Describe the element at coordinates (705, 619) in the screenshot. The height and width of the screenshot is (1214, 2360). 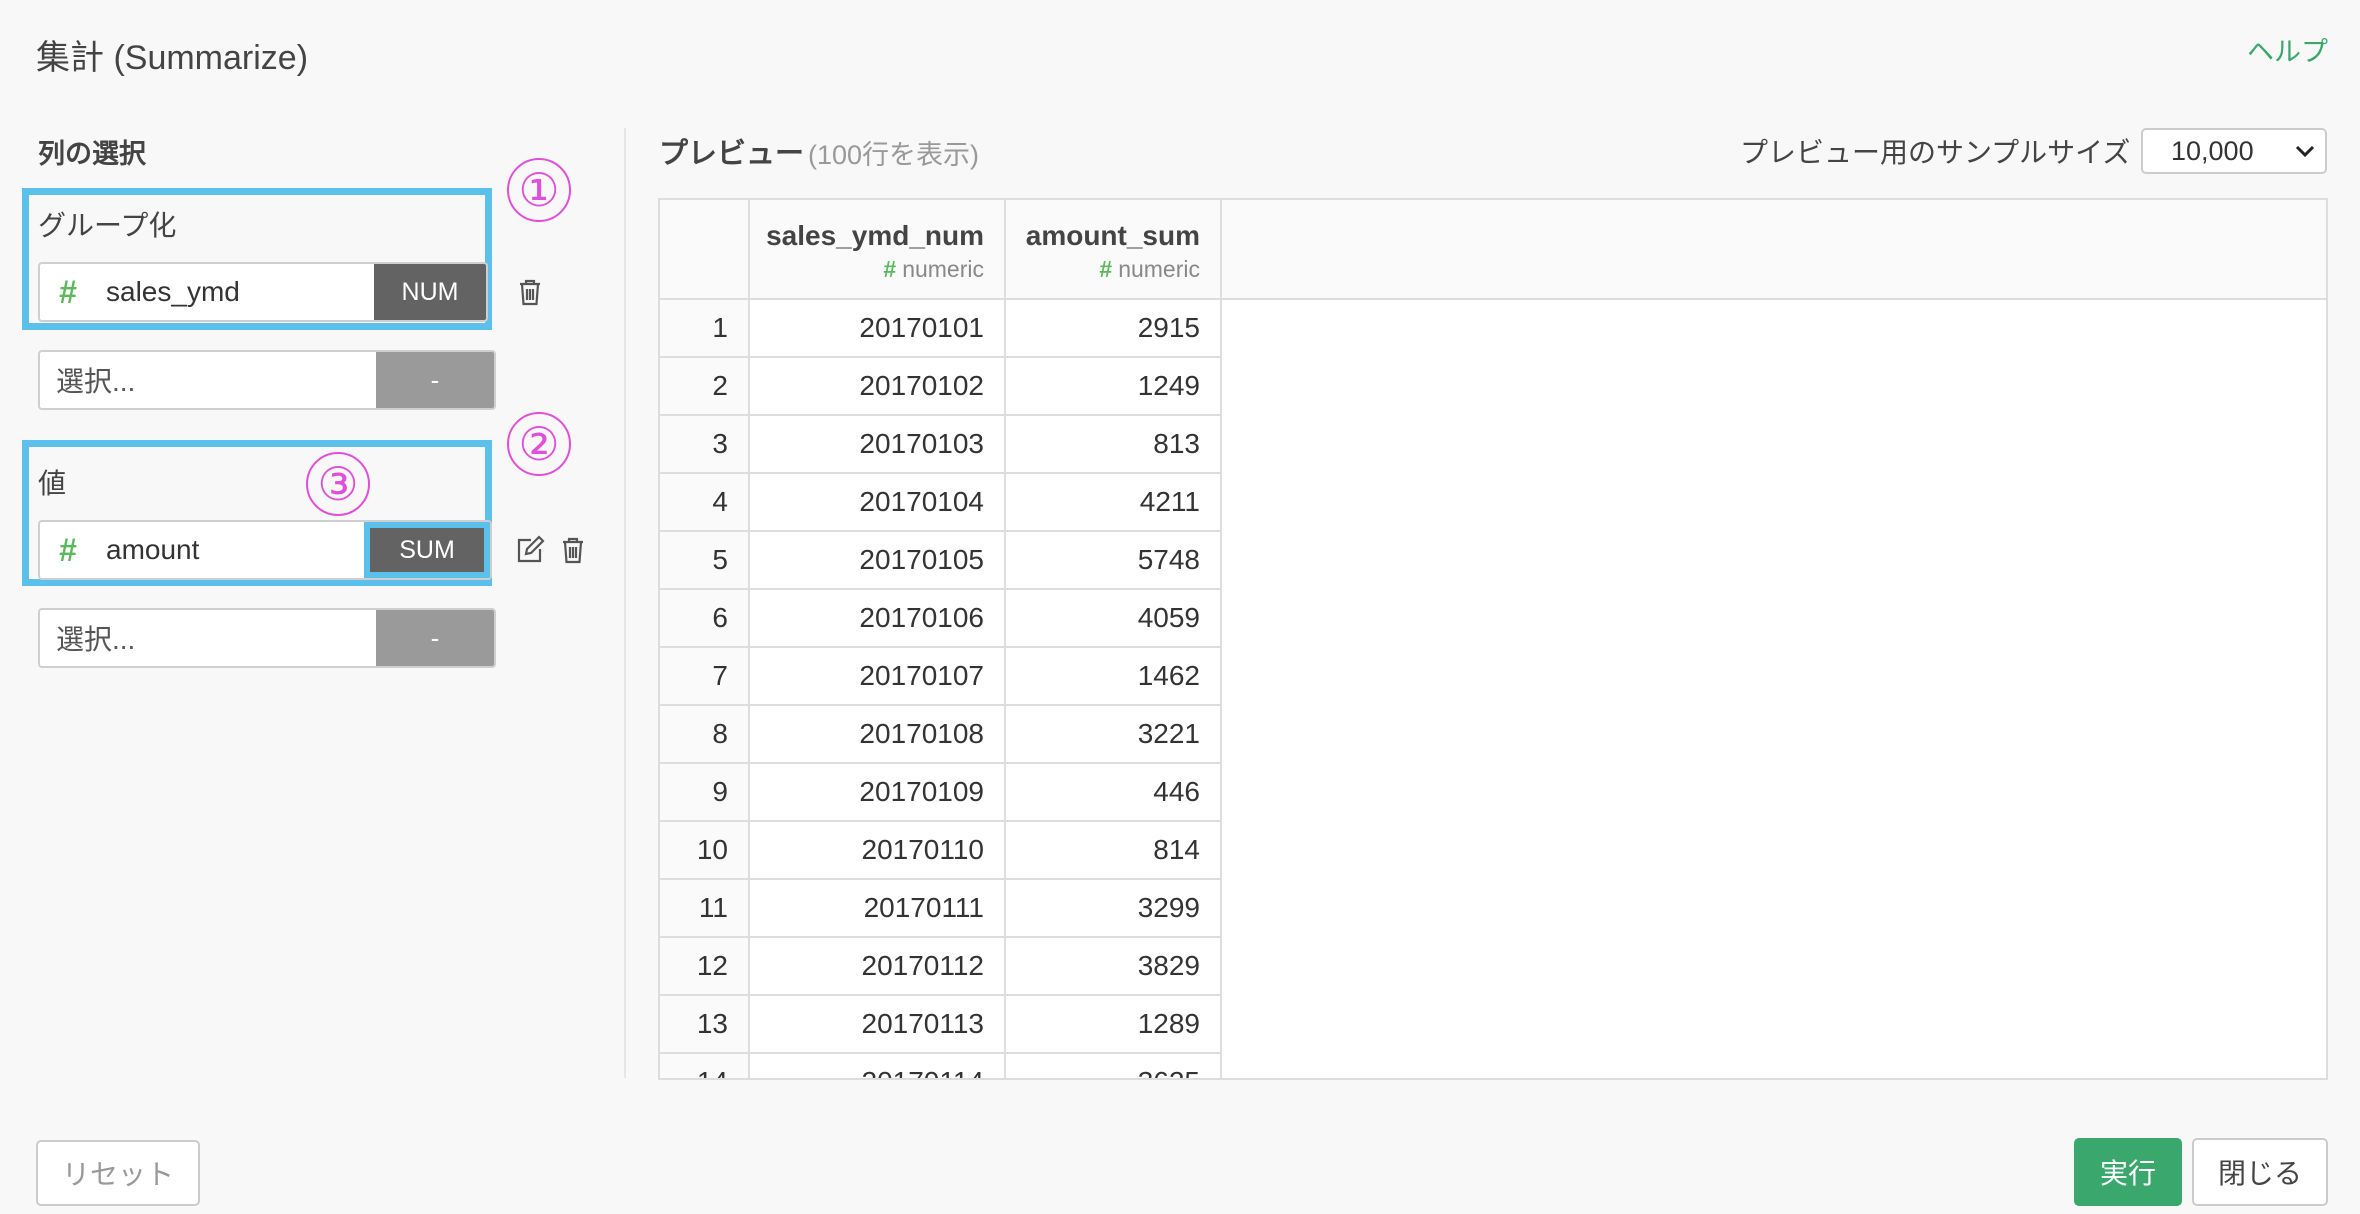
I see `row-number-cell: 6` at that location.